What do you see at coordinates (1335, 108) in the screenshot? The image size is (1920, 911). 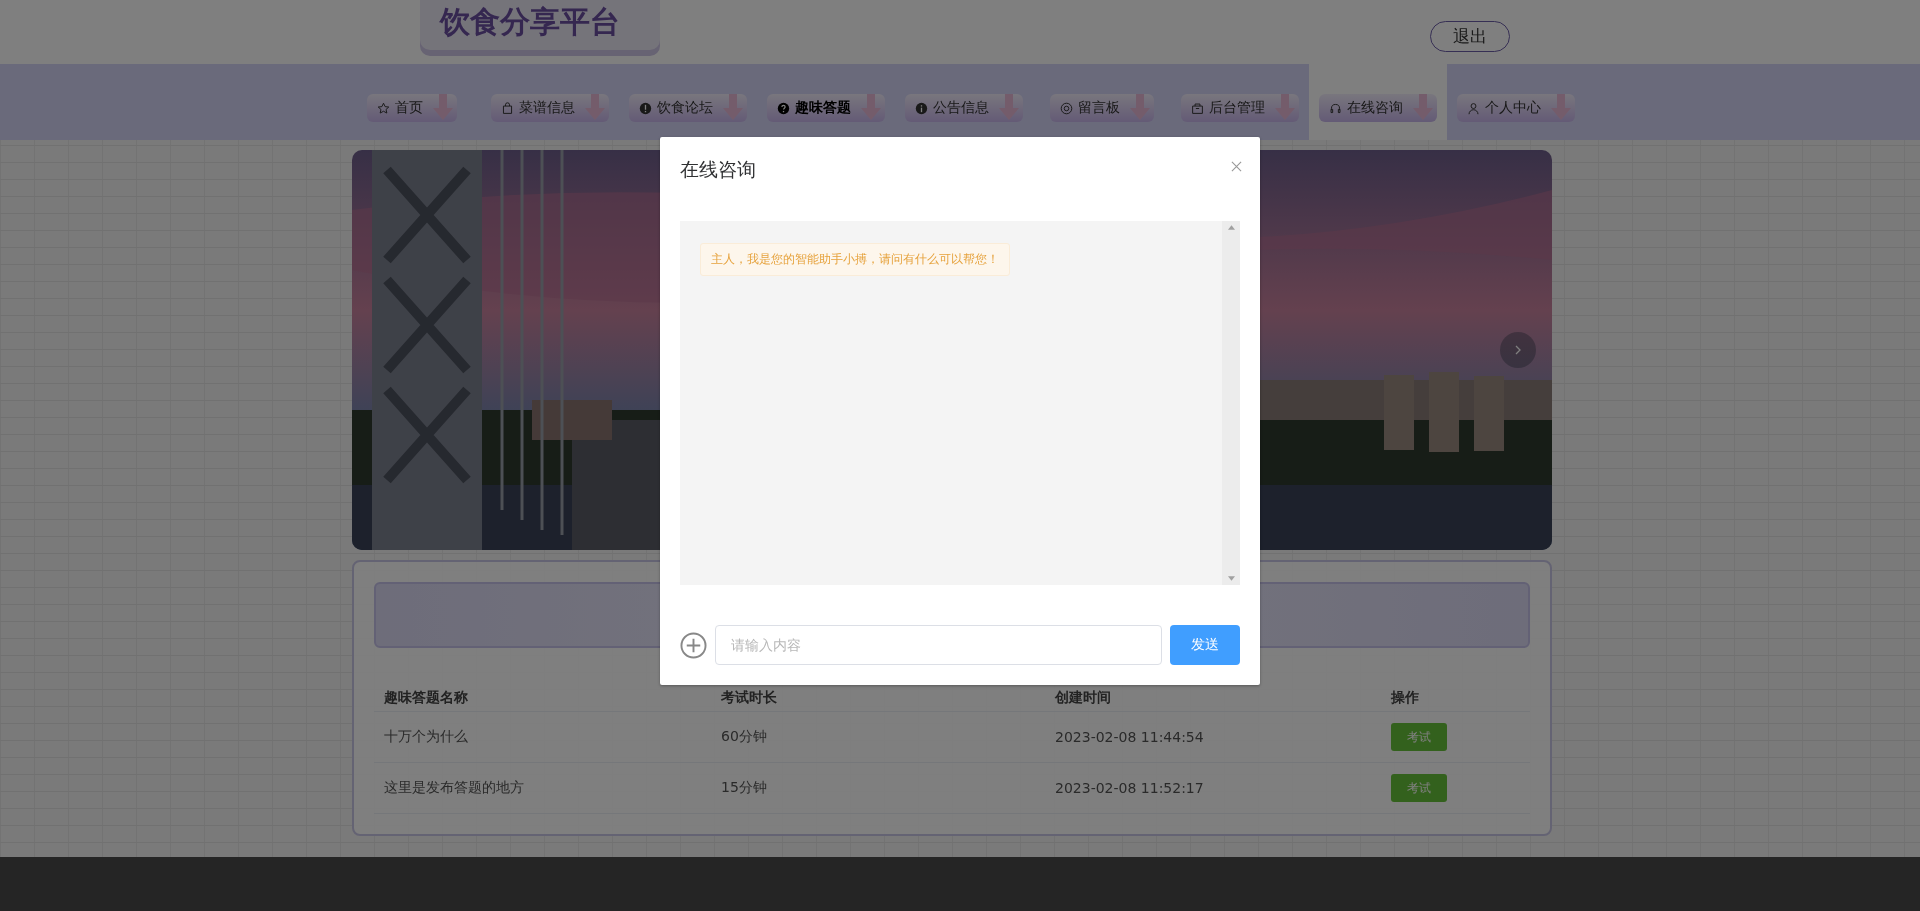 I see `headset-icon` at bounding box center [1335, 108].